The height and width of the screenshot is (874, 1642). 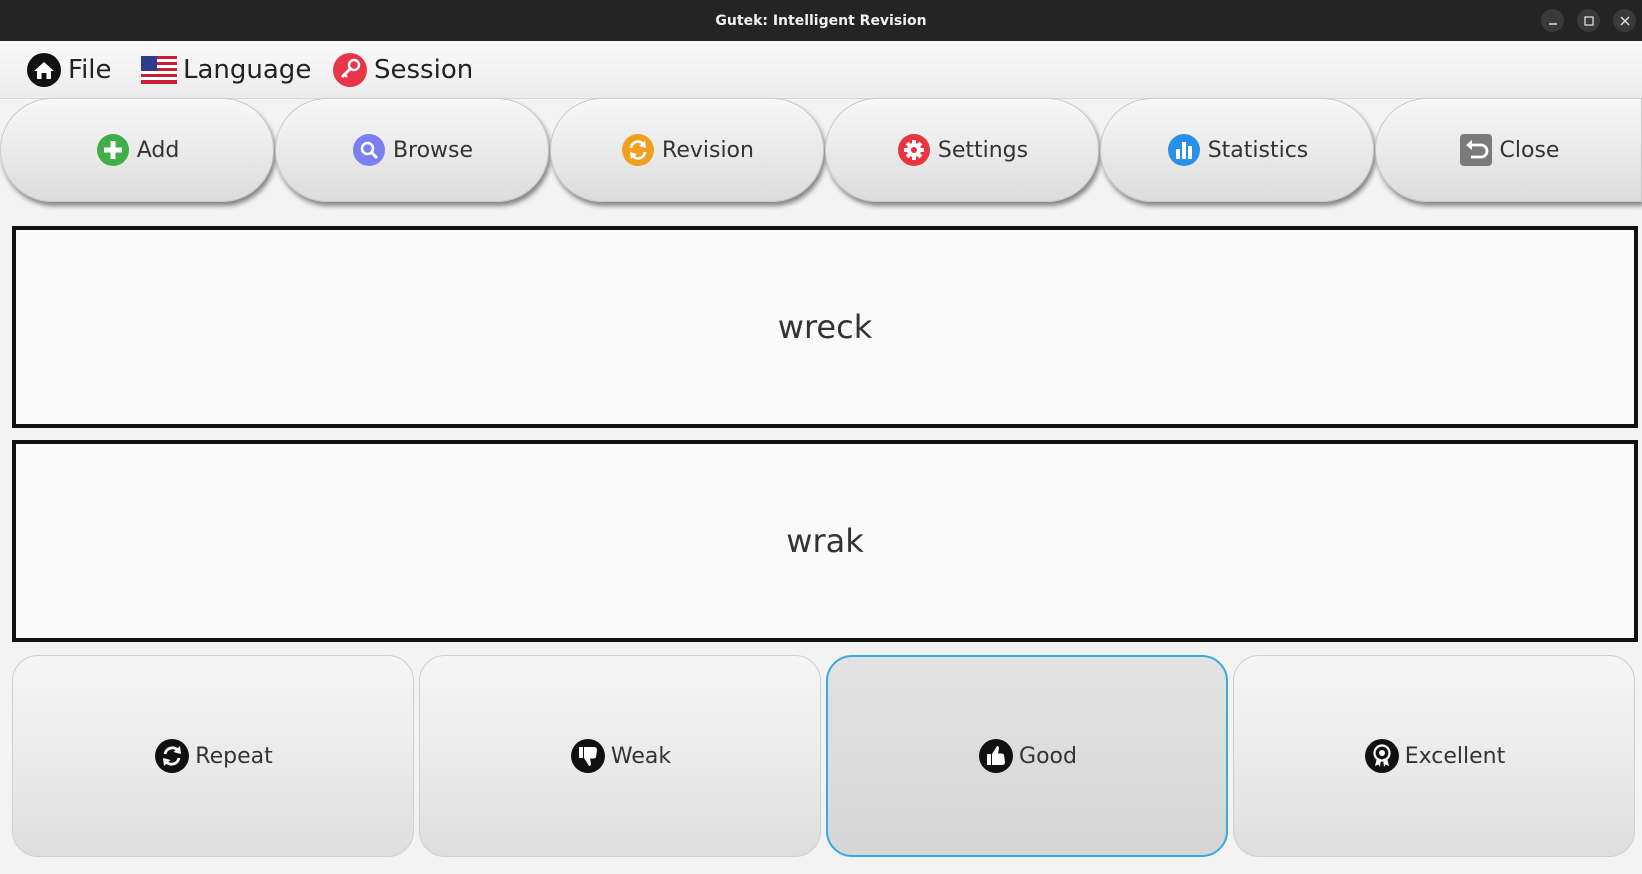 What do you see at coordinates (158, 150) in the screenshot?
I see `add-button-label: Add` at bounding box center [158, 150].